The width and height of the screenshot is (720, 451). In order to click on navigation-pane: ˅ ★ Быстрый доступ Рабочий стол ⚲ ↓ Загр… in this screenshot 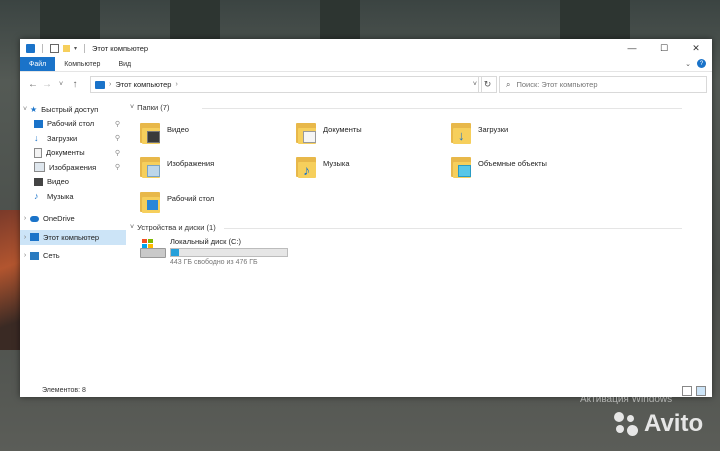, I will do `click(73, 239)`.